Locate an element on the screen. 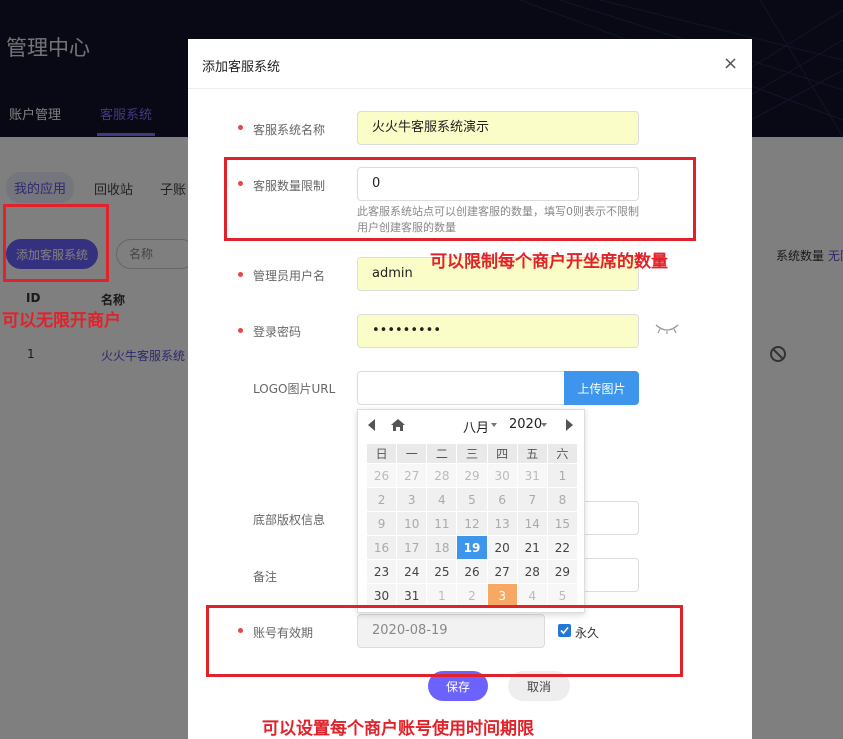  logo-label: LOGO图片URL is located at coordinates (294, 389).